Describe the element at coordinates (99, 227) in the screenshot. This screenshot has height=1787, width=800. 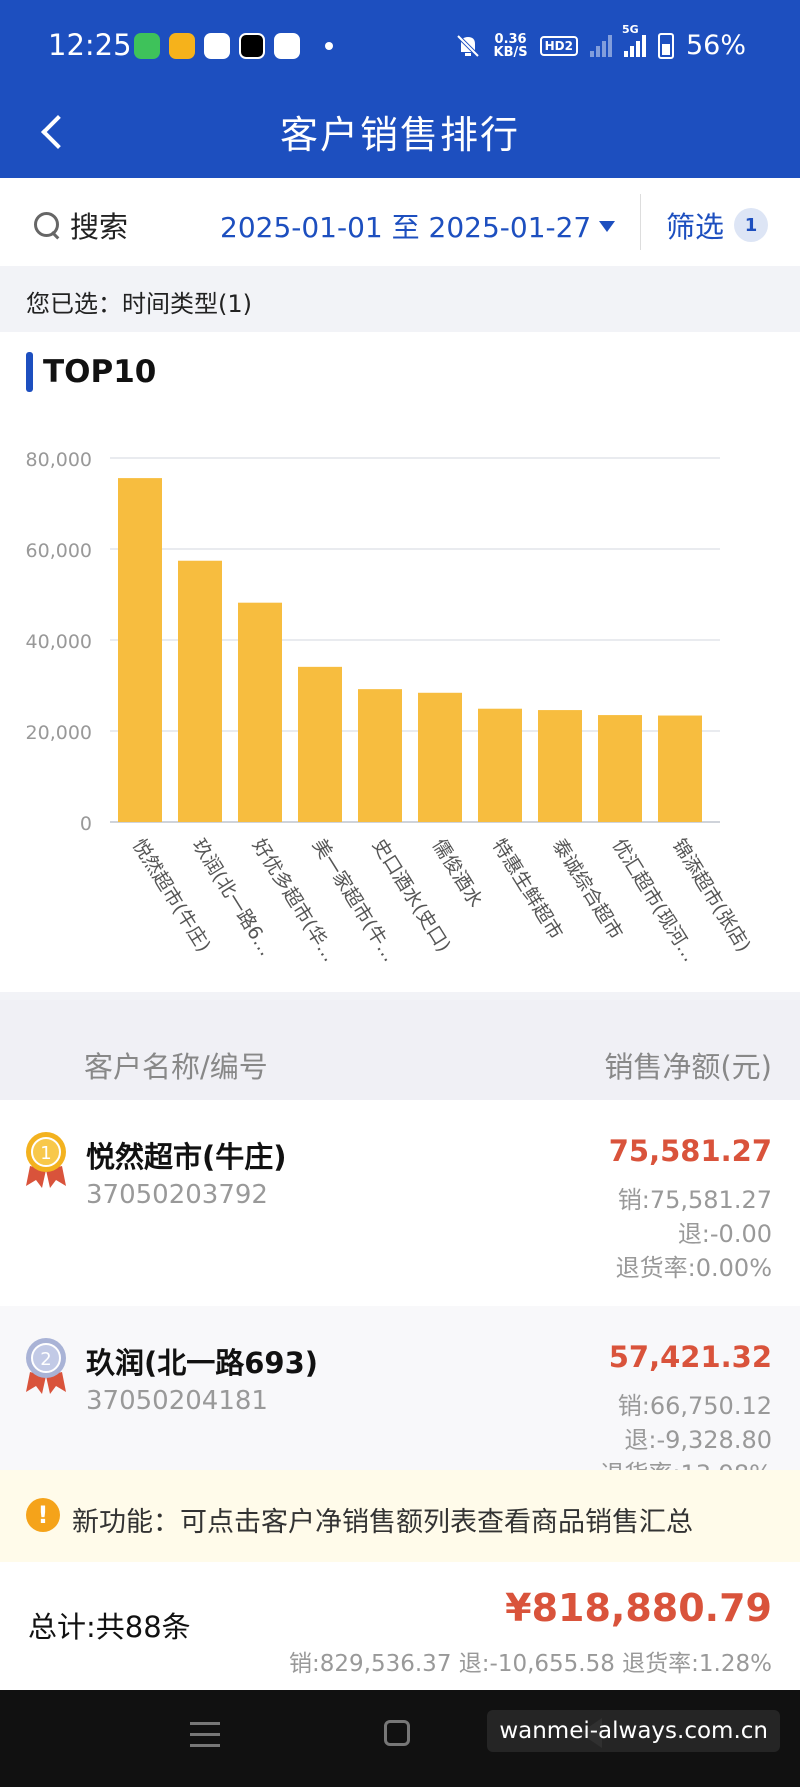
I see `search-label: 搜索` at that location.